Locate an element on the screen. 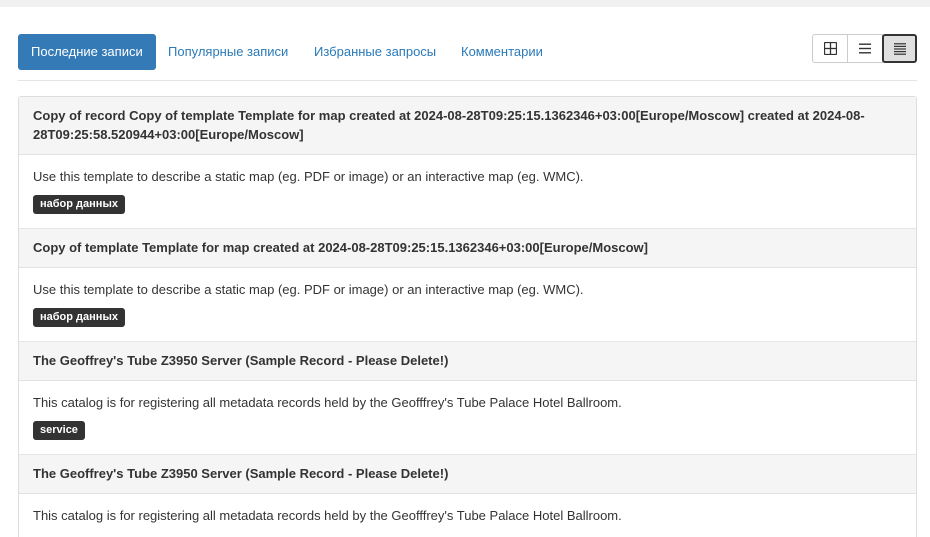 The width and height of the screenshot is (930, 537). grid-view-button is located at coordinates (830, 48).